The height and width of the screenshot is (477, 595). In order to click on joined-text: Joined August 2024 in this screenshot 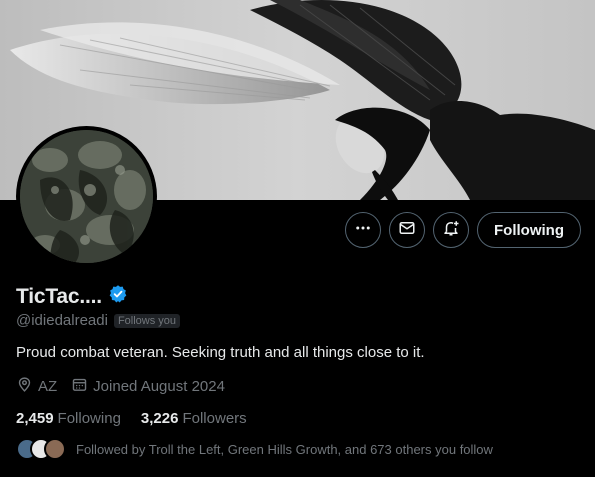, I will do `click(159, 386)`.